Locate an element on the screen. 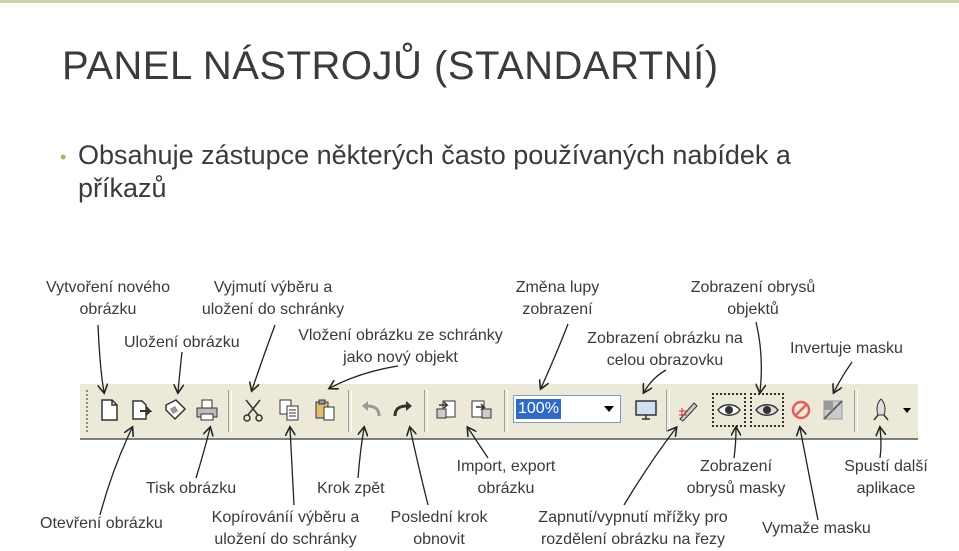 This screenshot has width=959, height=551. mask-outline-eye-icon is located at coordinates (767, 410).